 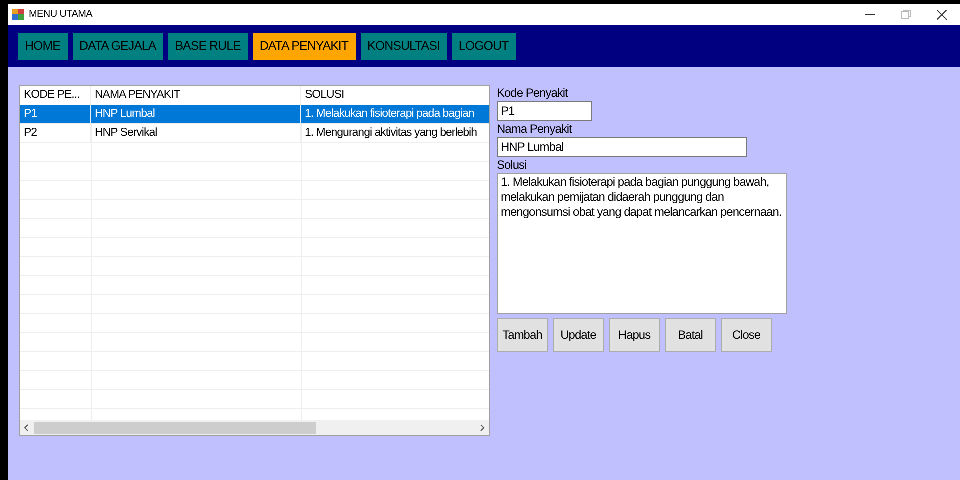 What do you see at coordinates (60, 15) in the screenshot?
I see `window-title: MENU UTAMA` at bounding box center [60, 15].